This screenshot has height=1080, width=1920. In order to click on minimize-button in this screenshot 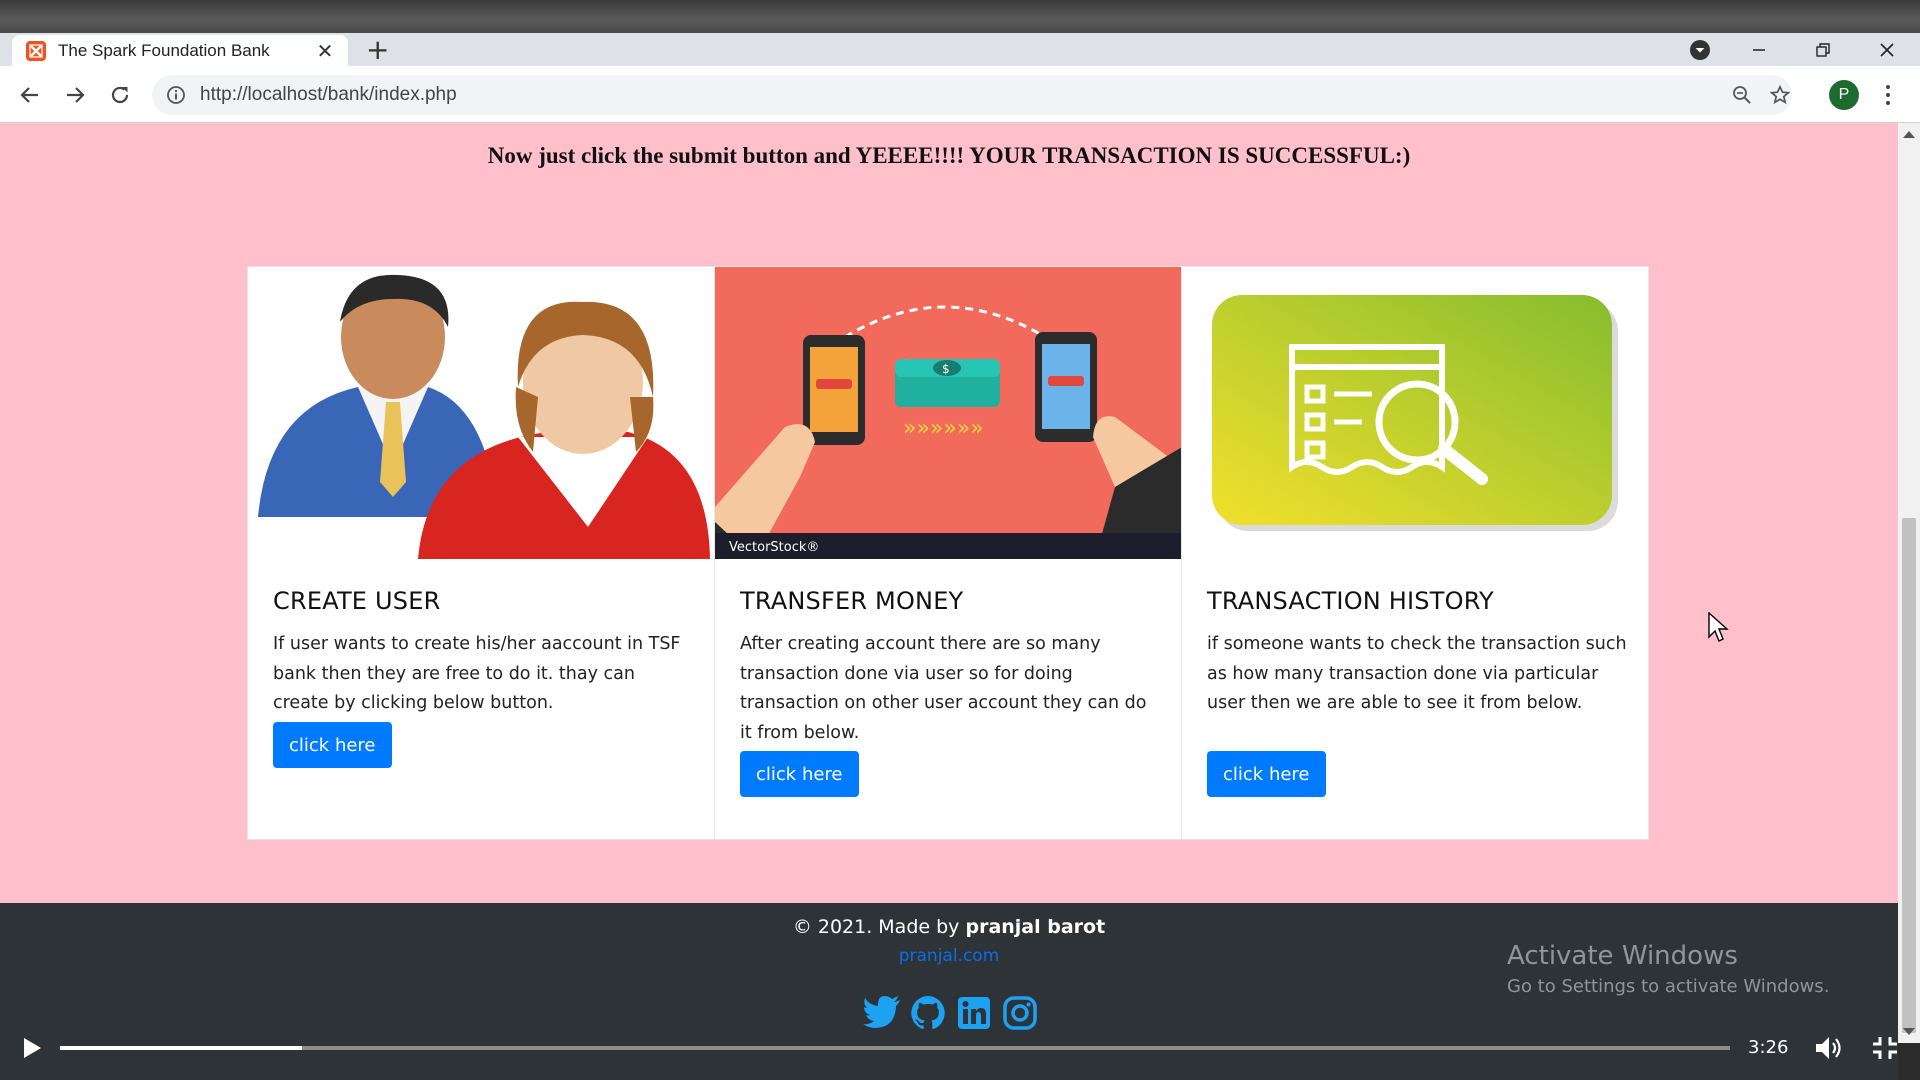, I will do `click(1759, 49)`.